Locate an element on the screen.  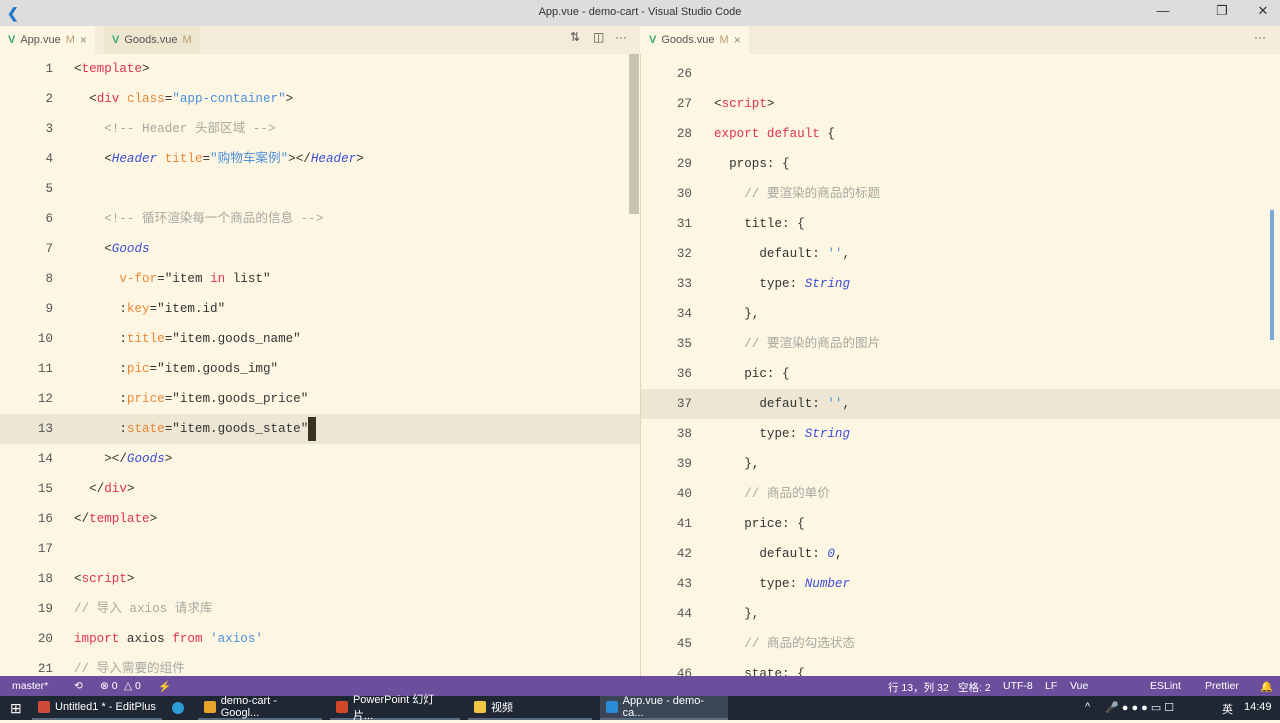
code-token: ></ is located at coordinates (100, 459).